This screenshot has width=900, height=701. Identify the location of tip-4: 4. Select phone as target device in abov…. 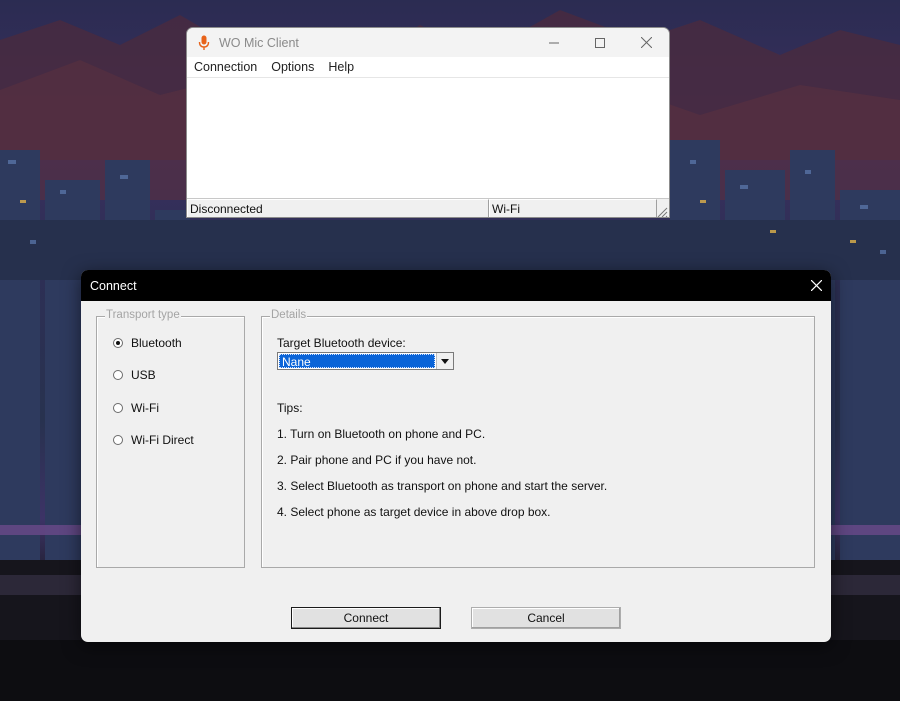
(414, 512).